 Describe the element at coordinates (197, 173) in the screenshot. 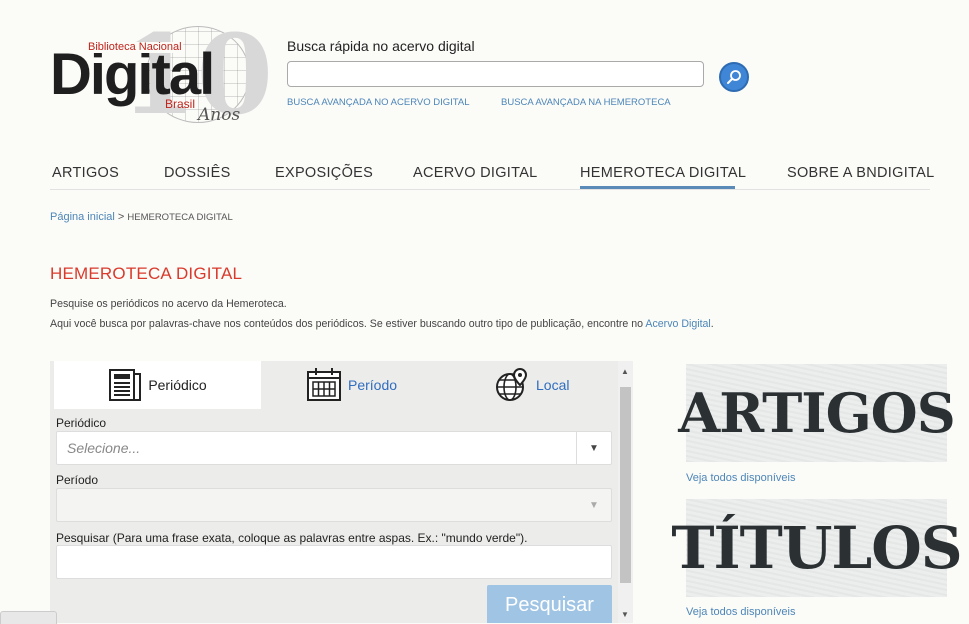

I see `nav-item-dossies: DOSSIÊS` at that location.